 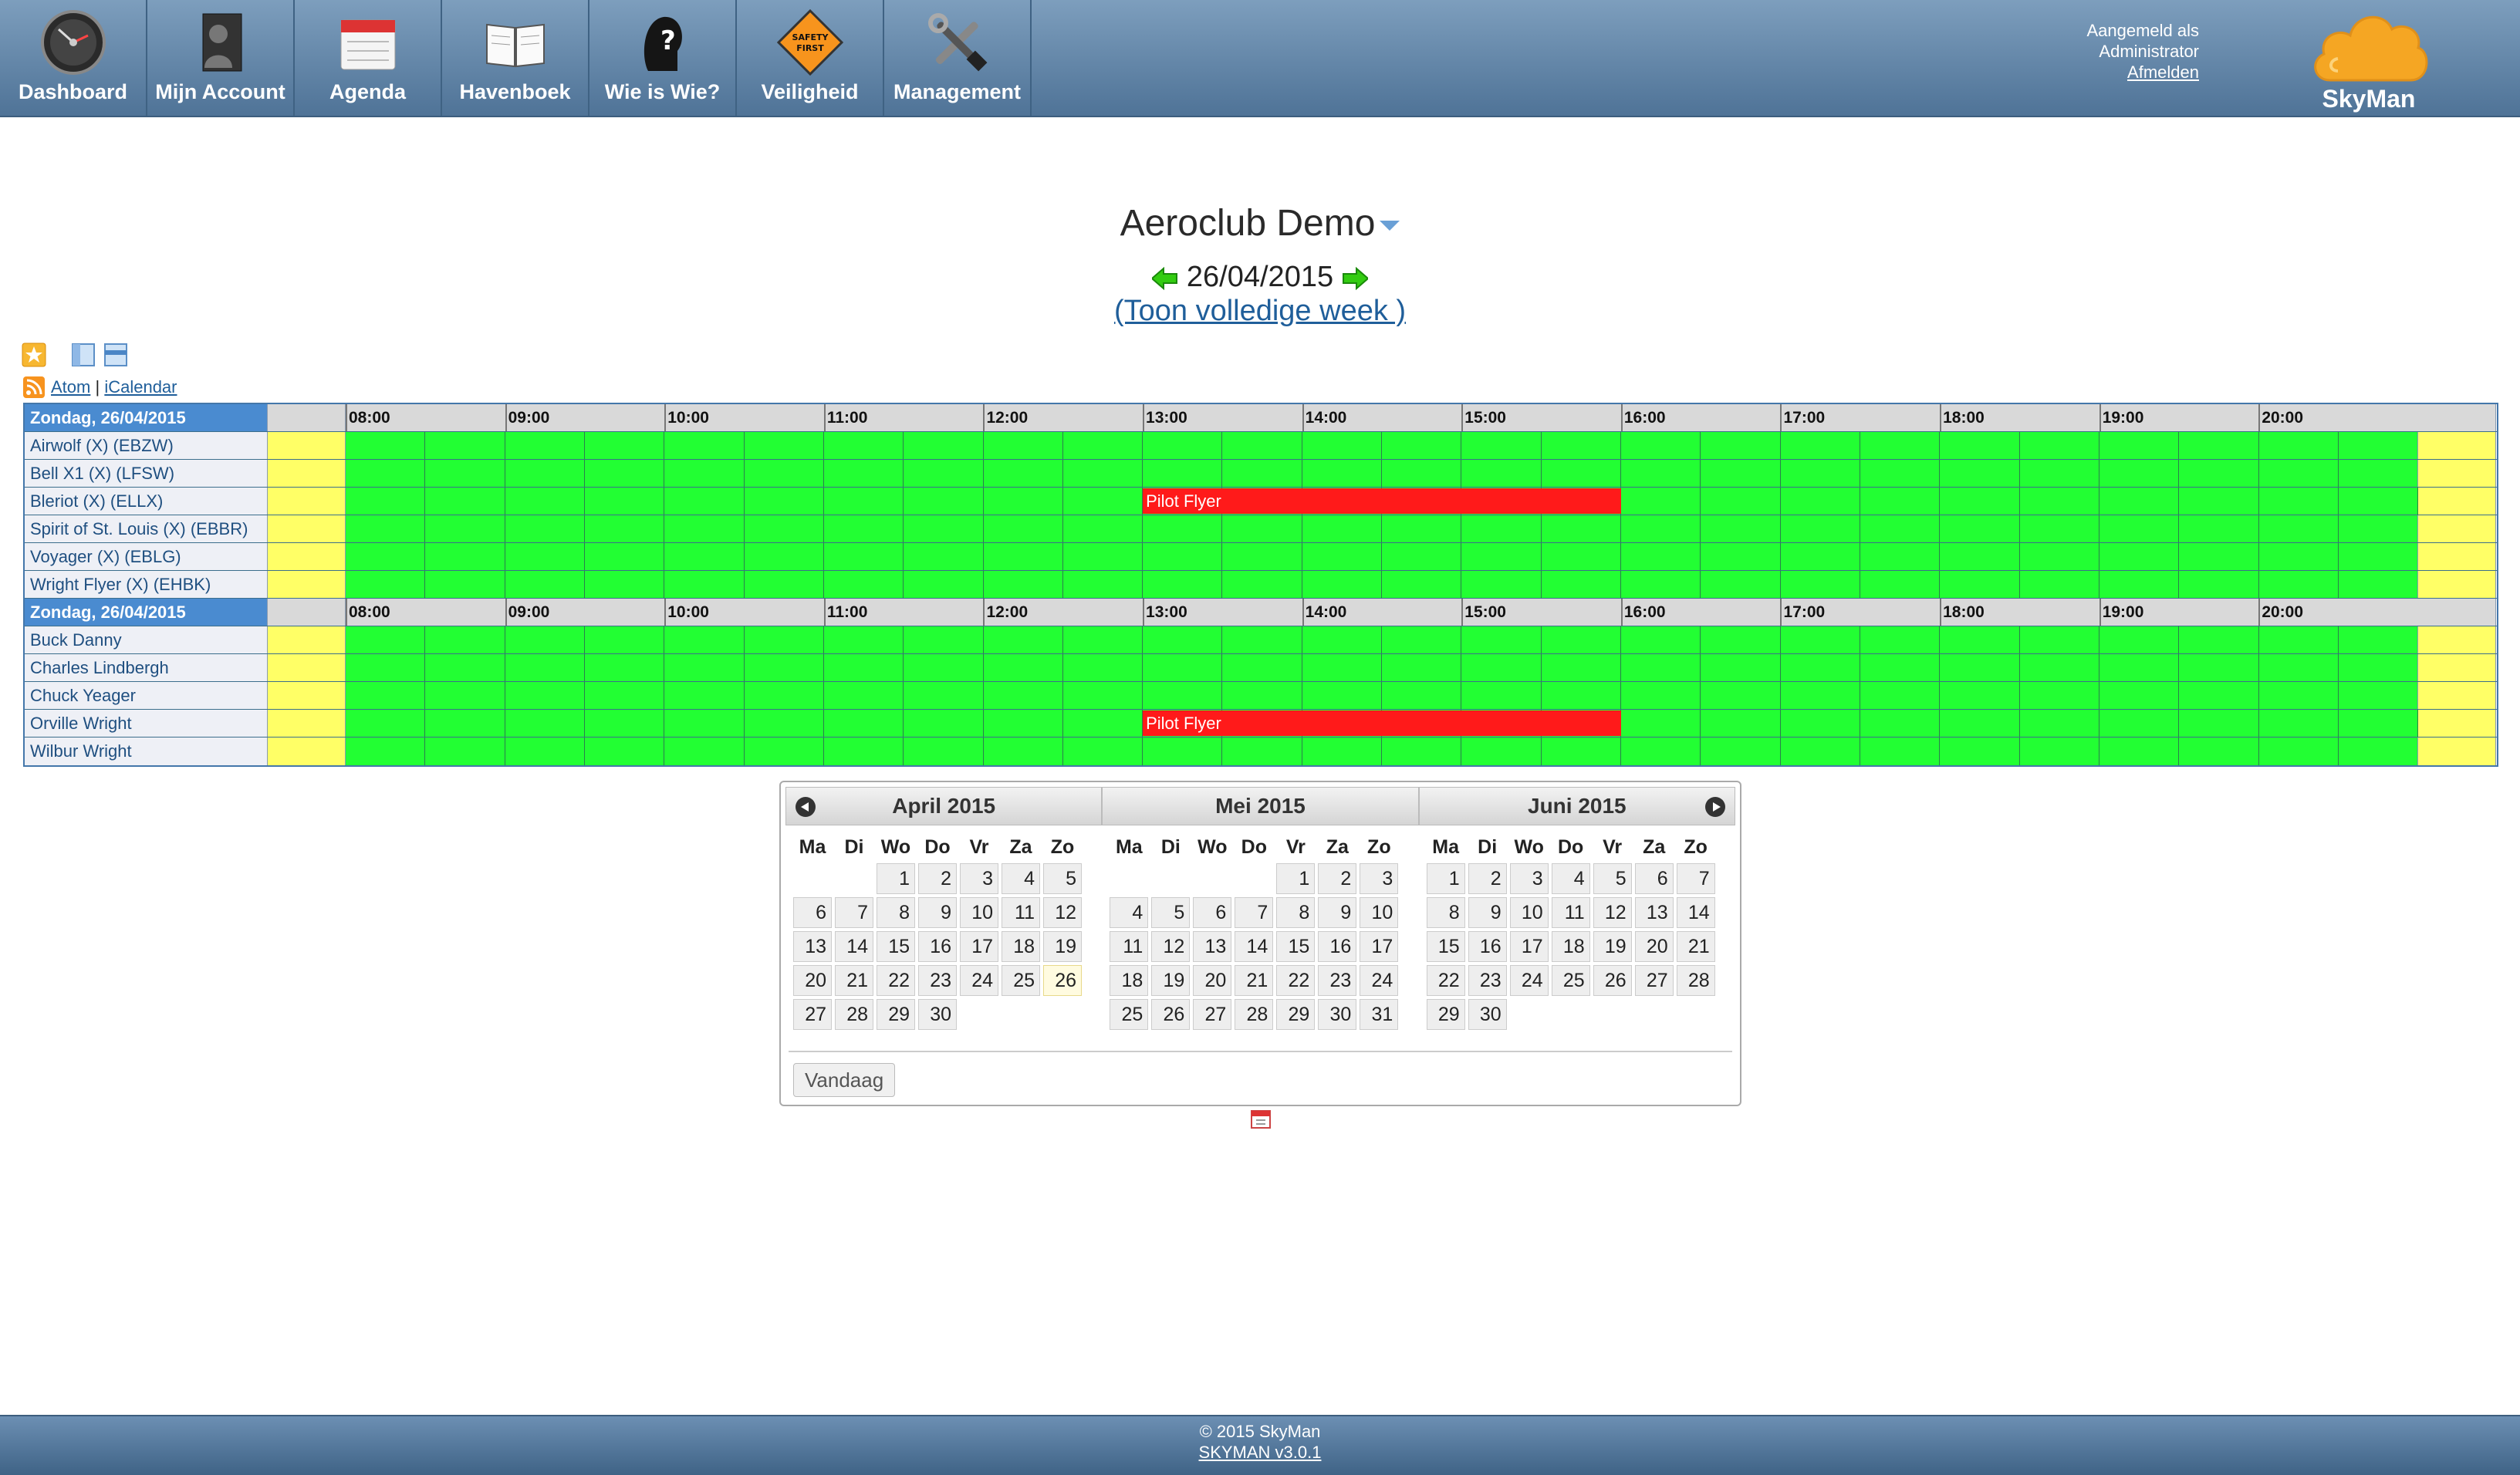 I want to click on favorite-star-icon, so click(x=34, y=355).